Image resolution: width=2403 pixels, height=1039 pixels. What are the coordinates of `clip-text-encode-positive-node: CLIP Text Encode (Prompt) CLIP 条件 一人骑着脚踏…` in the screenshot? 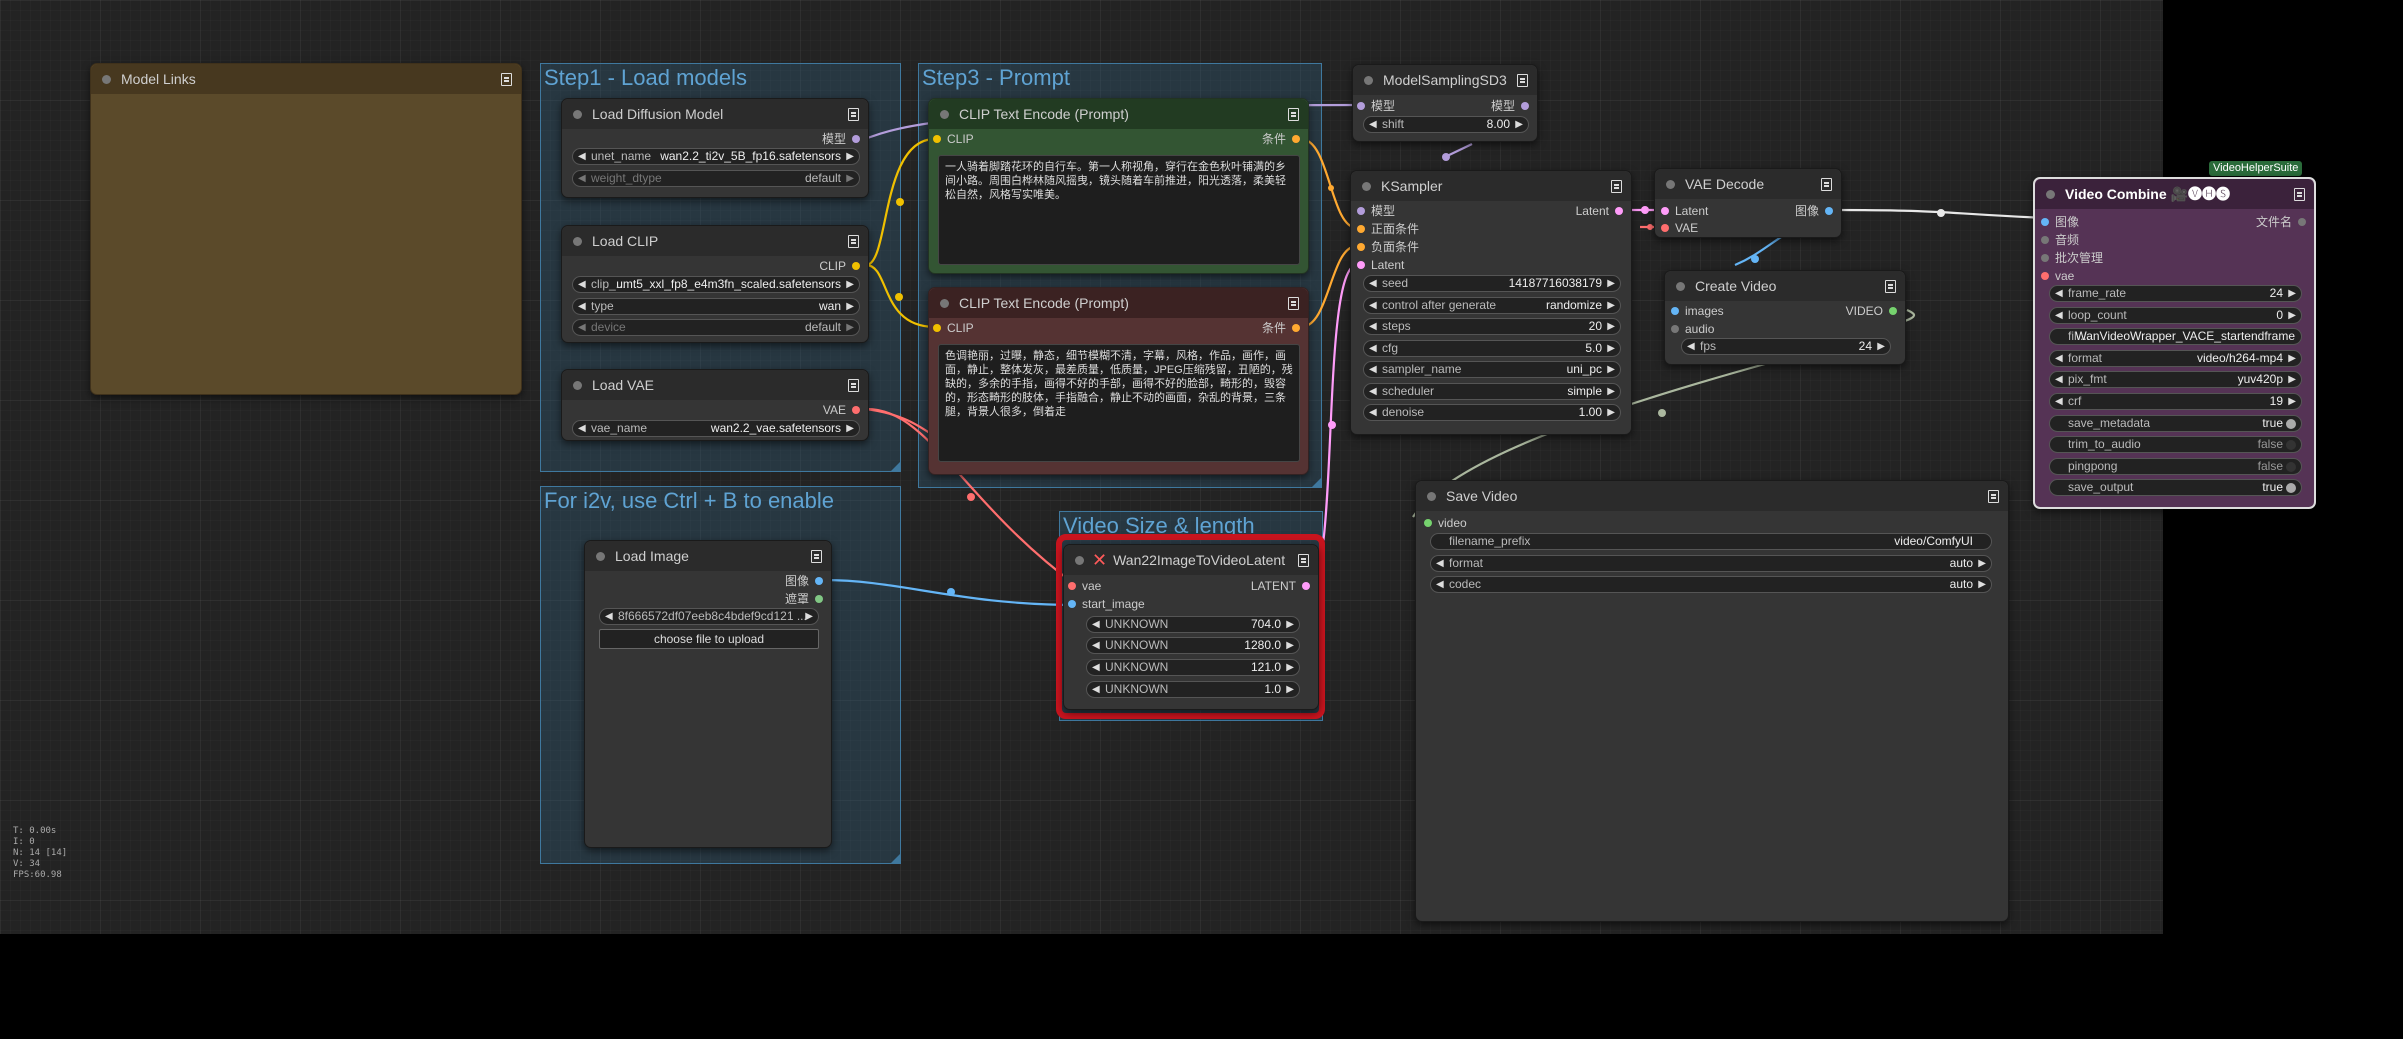 It's located at (1118, 186).